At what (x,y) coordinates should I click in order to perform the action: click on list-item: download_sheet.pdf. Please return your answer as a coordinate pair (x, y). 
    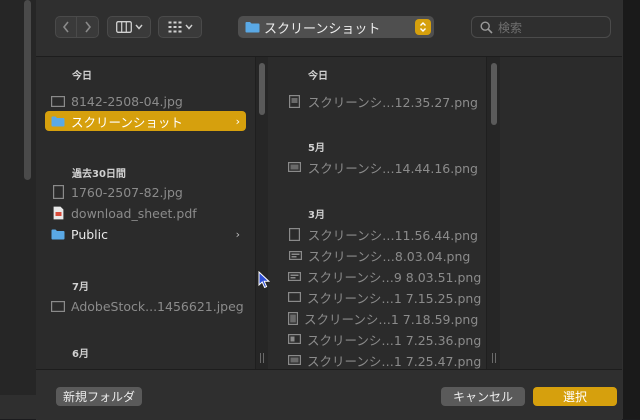
    Looking at the image, I should click on (148, 213).